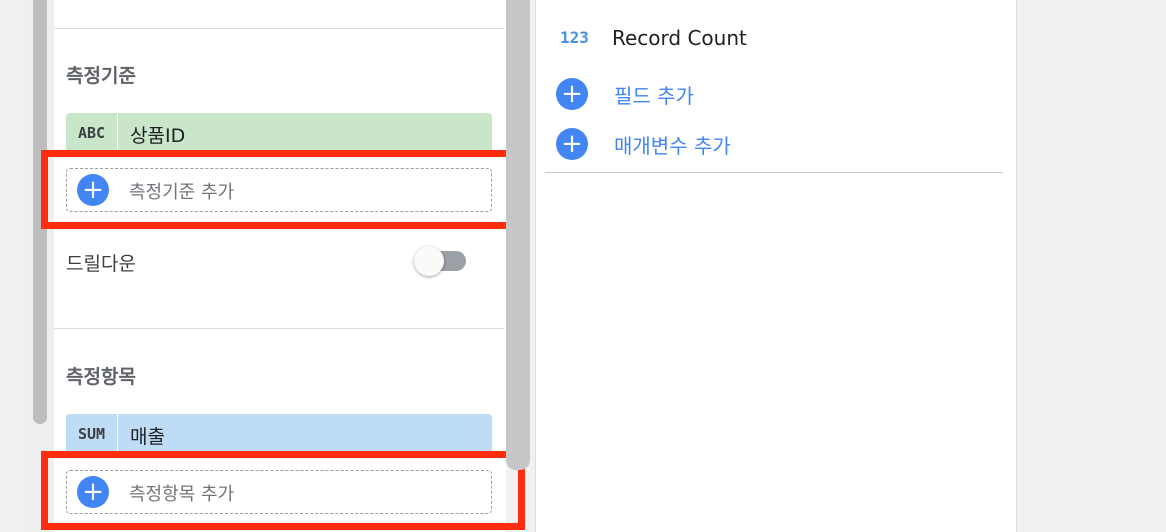 The height and width of the screenshot is (532, 1166). What do you see at coordinates (518, 235) in the screenshot?
I see `middle-scrollbar-thumb` at bounding box center [518, 235].